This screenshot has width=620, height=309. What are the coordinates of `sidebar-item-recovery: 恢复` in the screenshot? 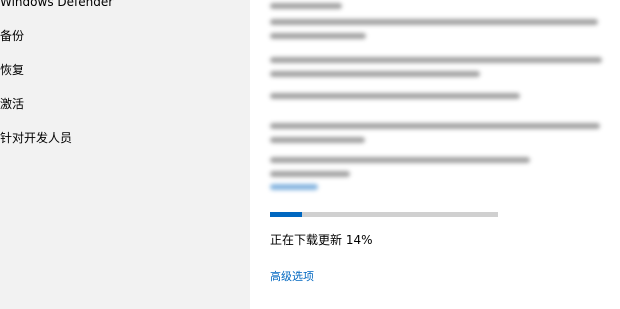 It's located at (12, 70).